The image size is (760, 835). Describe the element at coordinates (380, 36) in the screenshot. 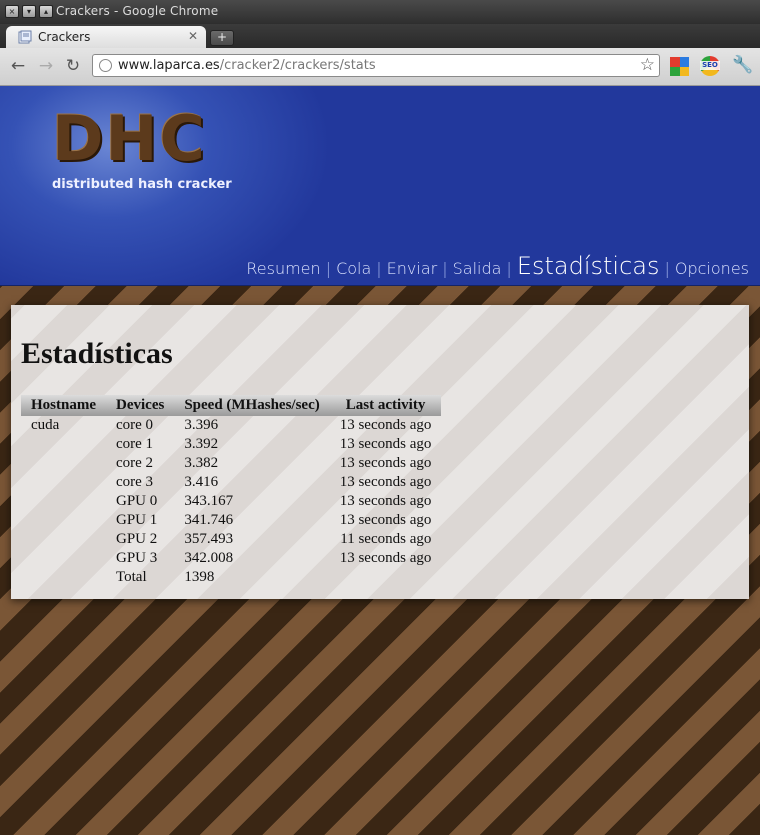

I see `tab-strip: Crackers ✕ +` at that location.